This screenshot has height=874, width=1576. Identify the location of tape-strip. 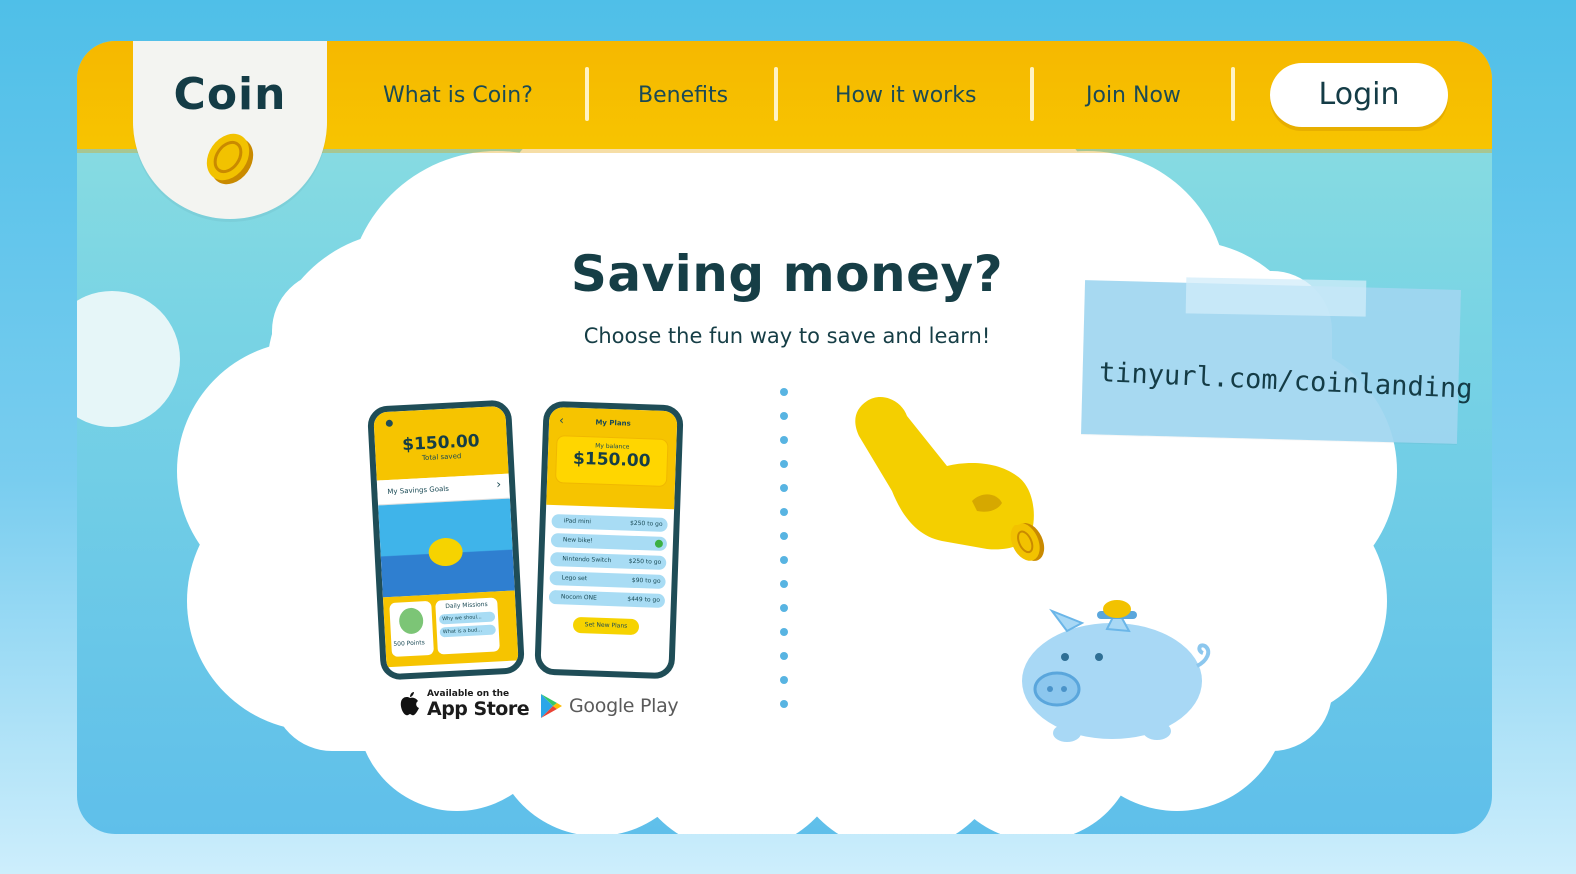
(1276, 297).